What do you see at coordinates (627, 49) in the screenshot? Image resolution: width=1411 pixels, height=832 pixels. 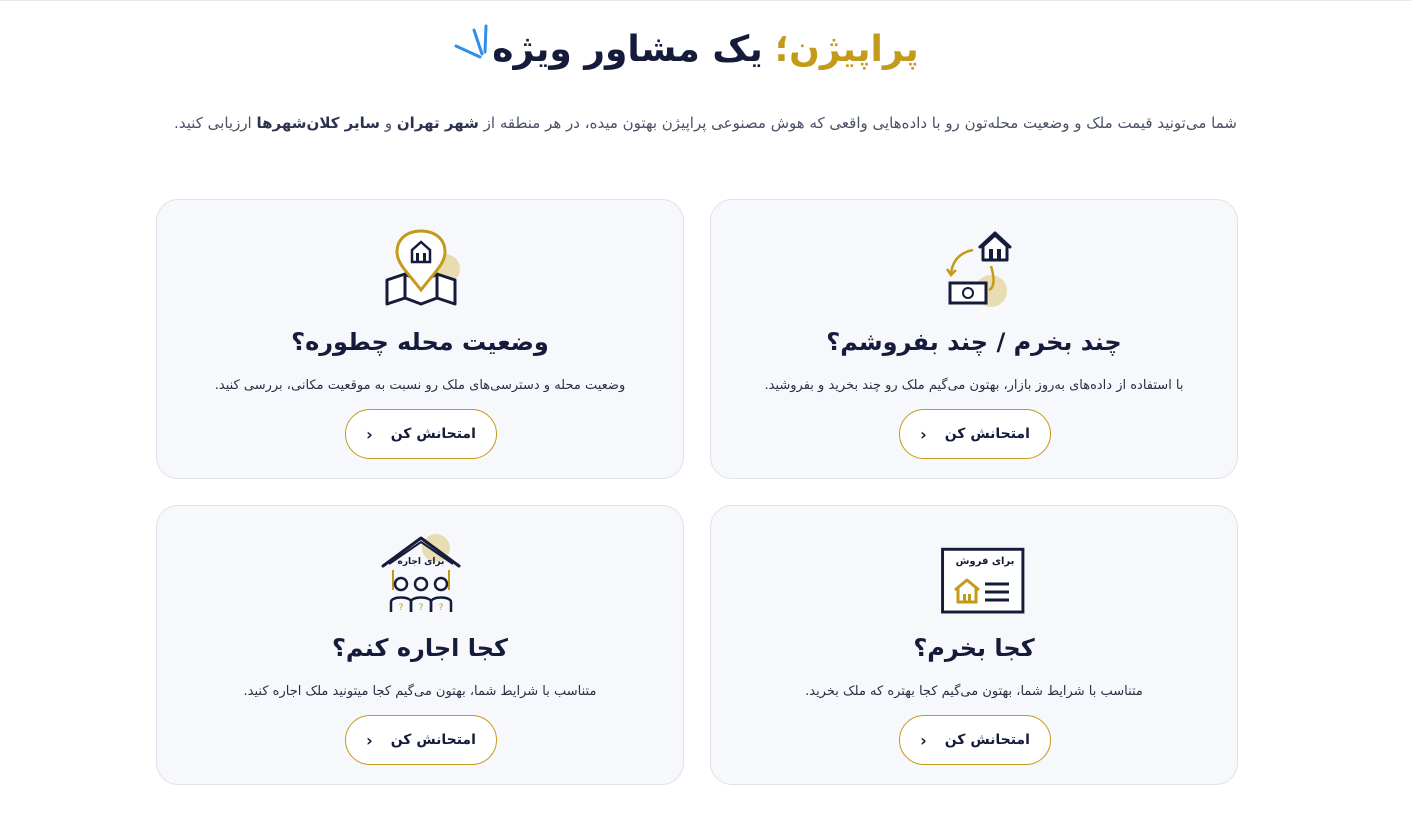 I see `title-text: یک مشاور ویژه` at bounding box center [627, 49].